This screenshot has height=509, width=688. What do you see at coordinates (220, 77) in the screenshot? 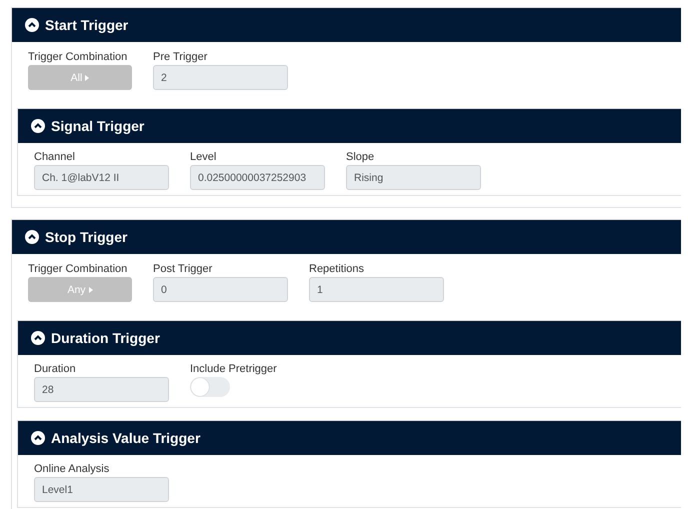
I see `input-field: 2` at bounding box center [220, 77].